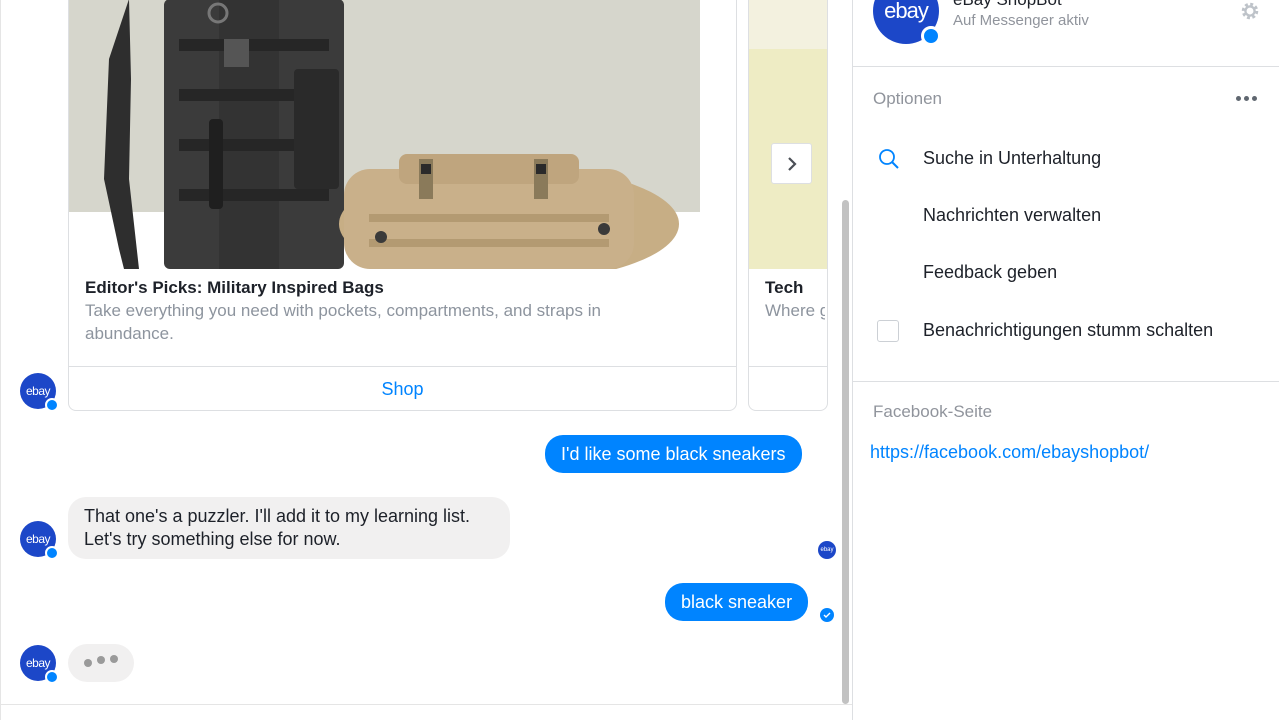 The image size is (1280, 720). What do you see at coordinates (1248, 98) in the screenshot?
I see `more-options-icon` at bounding box center [1248, 98].